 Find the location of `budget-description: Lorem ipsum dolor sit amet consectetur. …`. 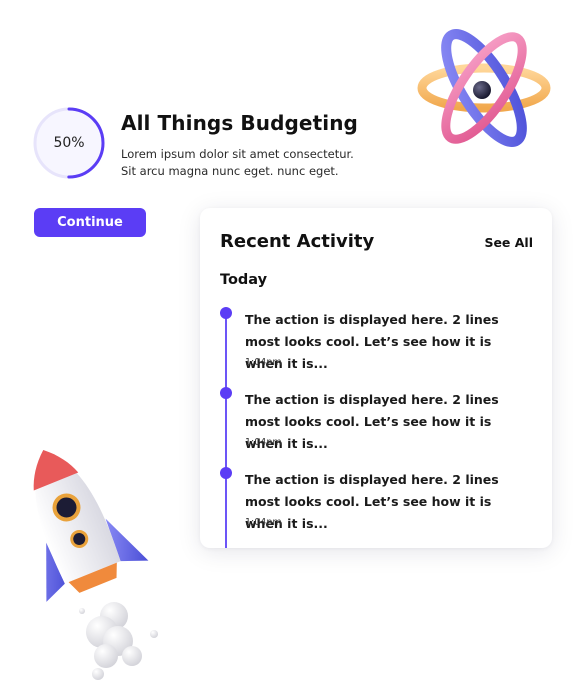

budget-description: Lorem ipsum dolor sit amet consectetur. … is located at coordinates (241, 163).